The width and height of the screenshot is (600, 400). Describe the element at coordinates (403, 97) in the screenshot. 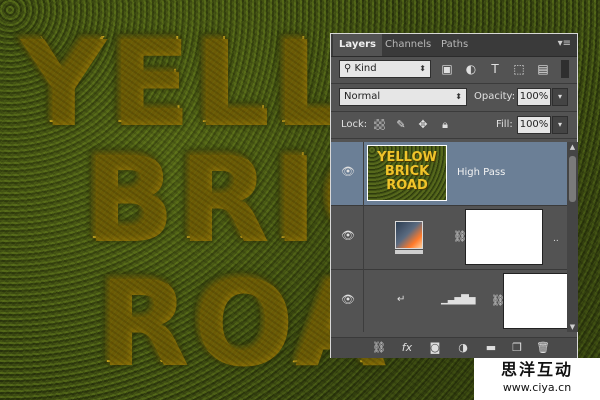

I see `blend-mode-select: Normal ⬍` at that location.